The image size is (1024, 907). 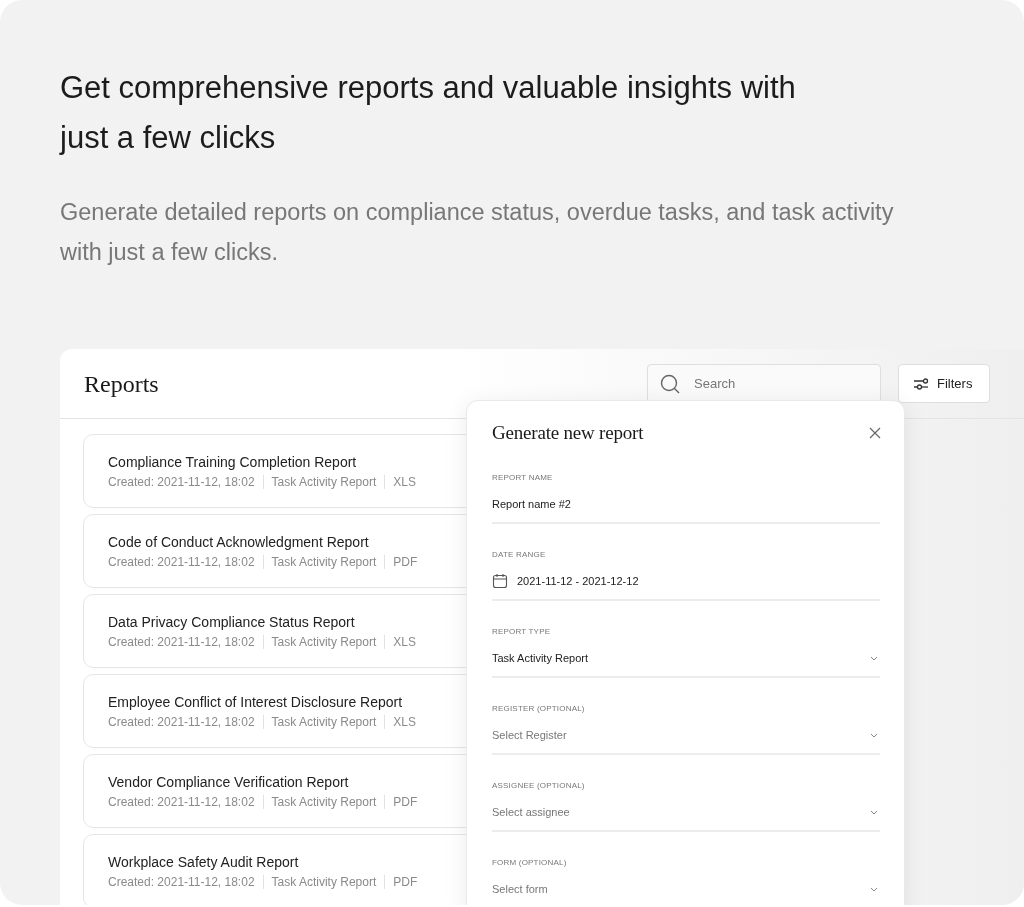 What do you see at coordinates (686, 815) in the screenshot?
I see `dropdown-field: Select assignee` at bounding box center [686, 815].